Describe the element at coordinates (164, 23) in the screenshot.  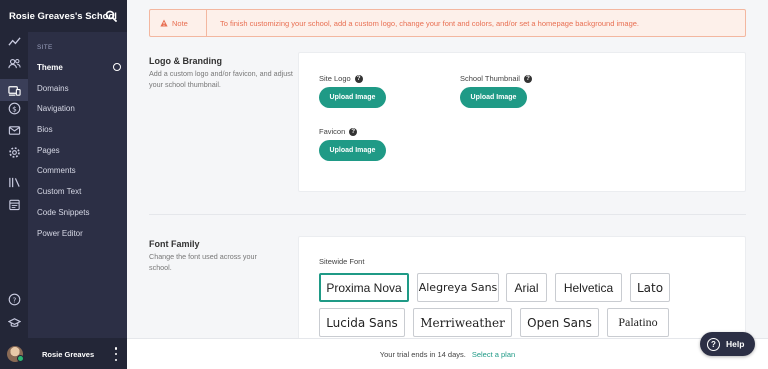
I see `warning-icon` at that location.